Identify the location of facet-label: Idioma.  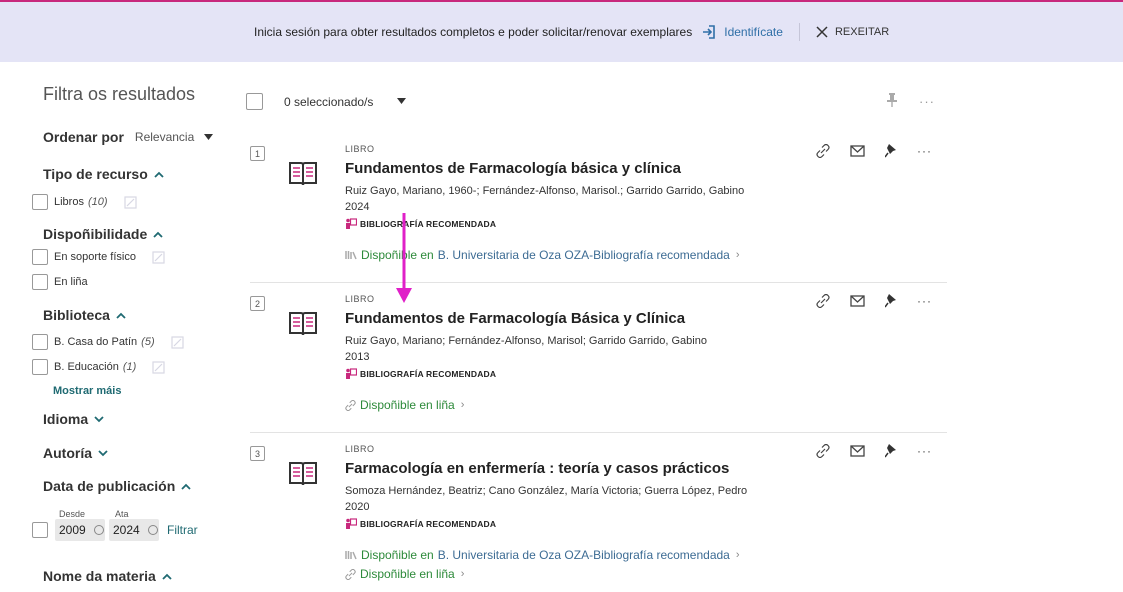
(66, 419).